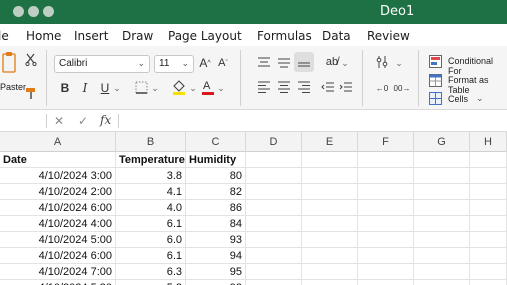 The width and height of the screenshot is (507, 285). Describe the element at coordinates (83, 121) in the screenshot. I see `confirm-edit-icon: ✓` at that location.